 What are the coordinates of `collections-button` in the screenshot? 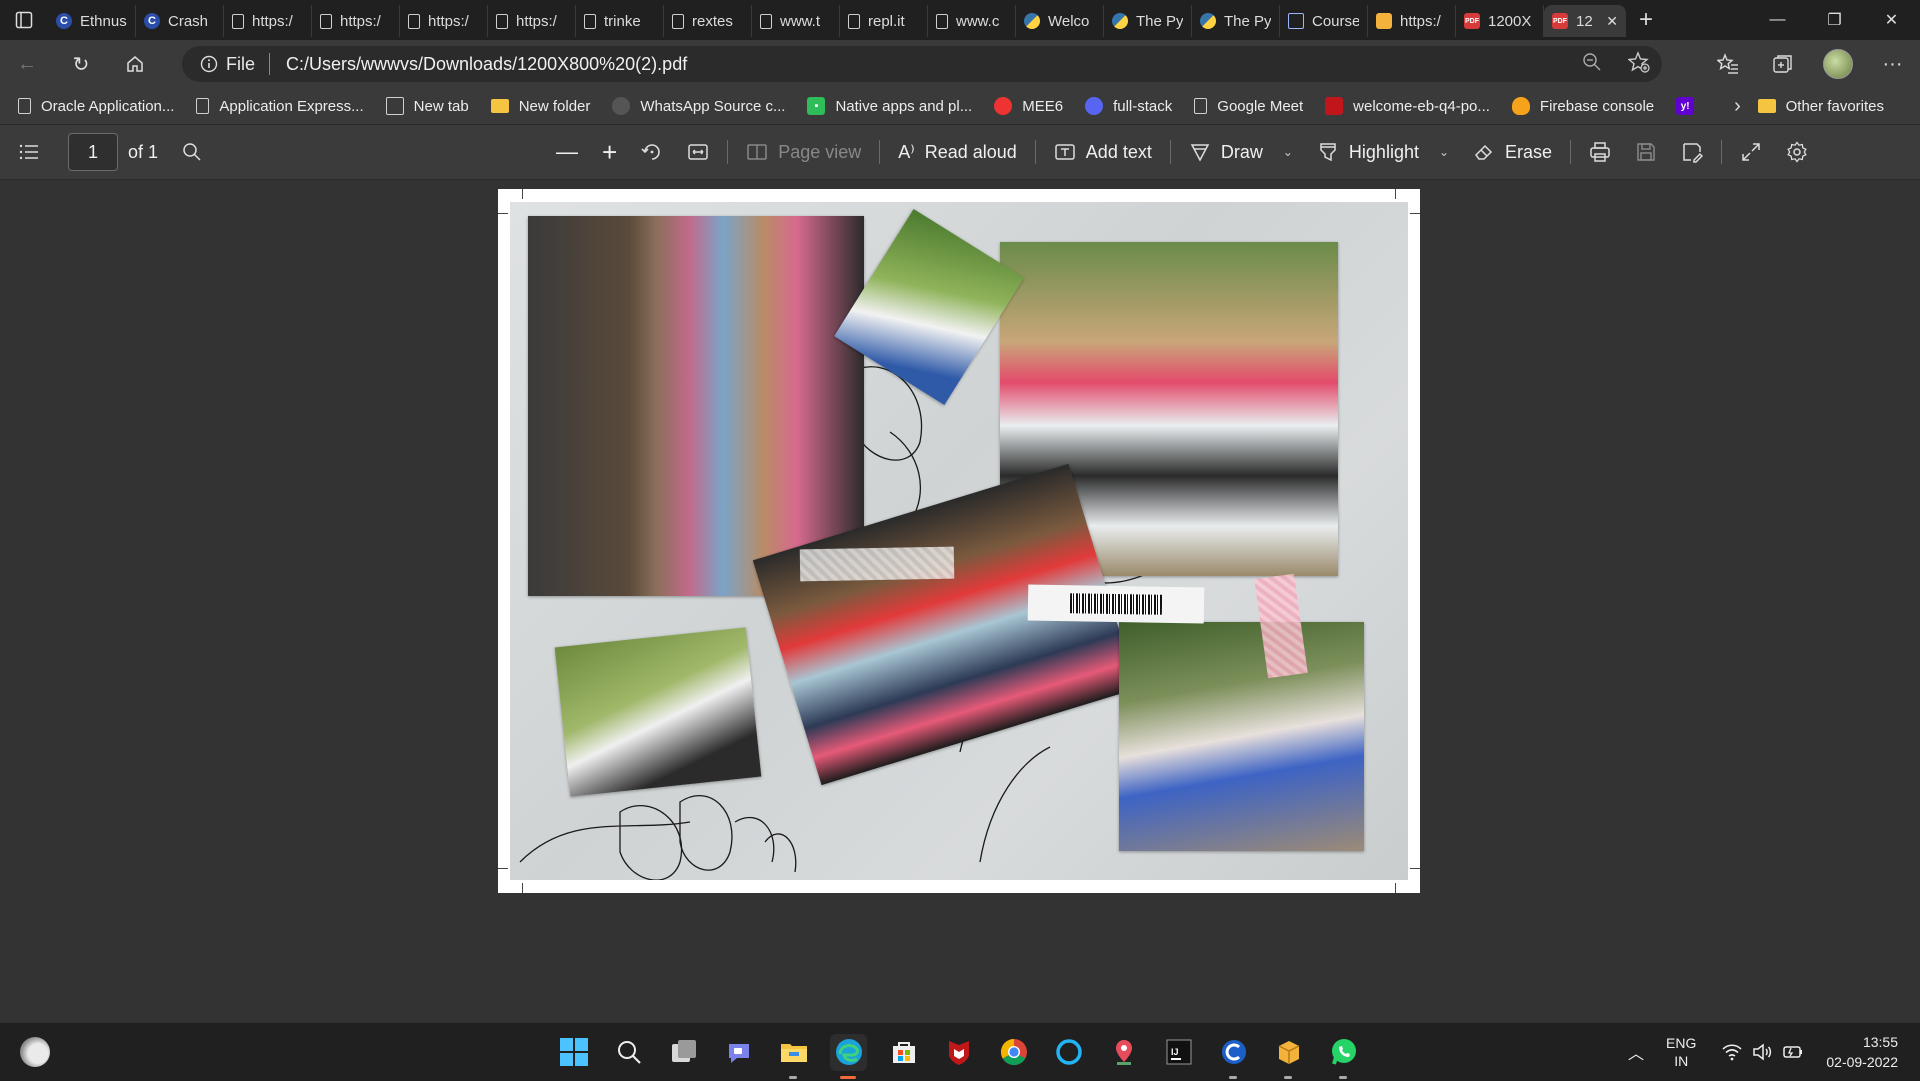 It's located at (1782, 64).